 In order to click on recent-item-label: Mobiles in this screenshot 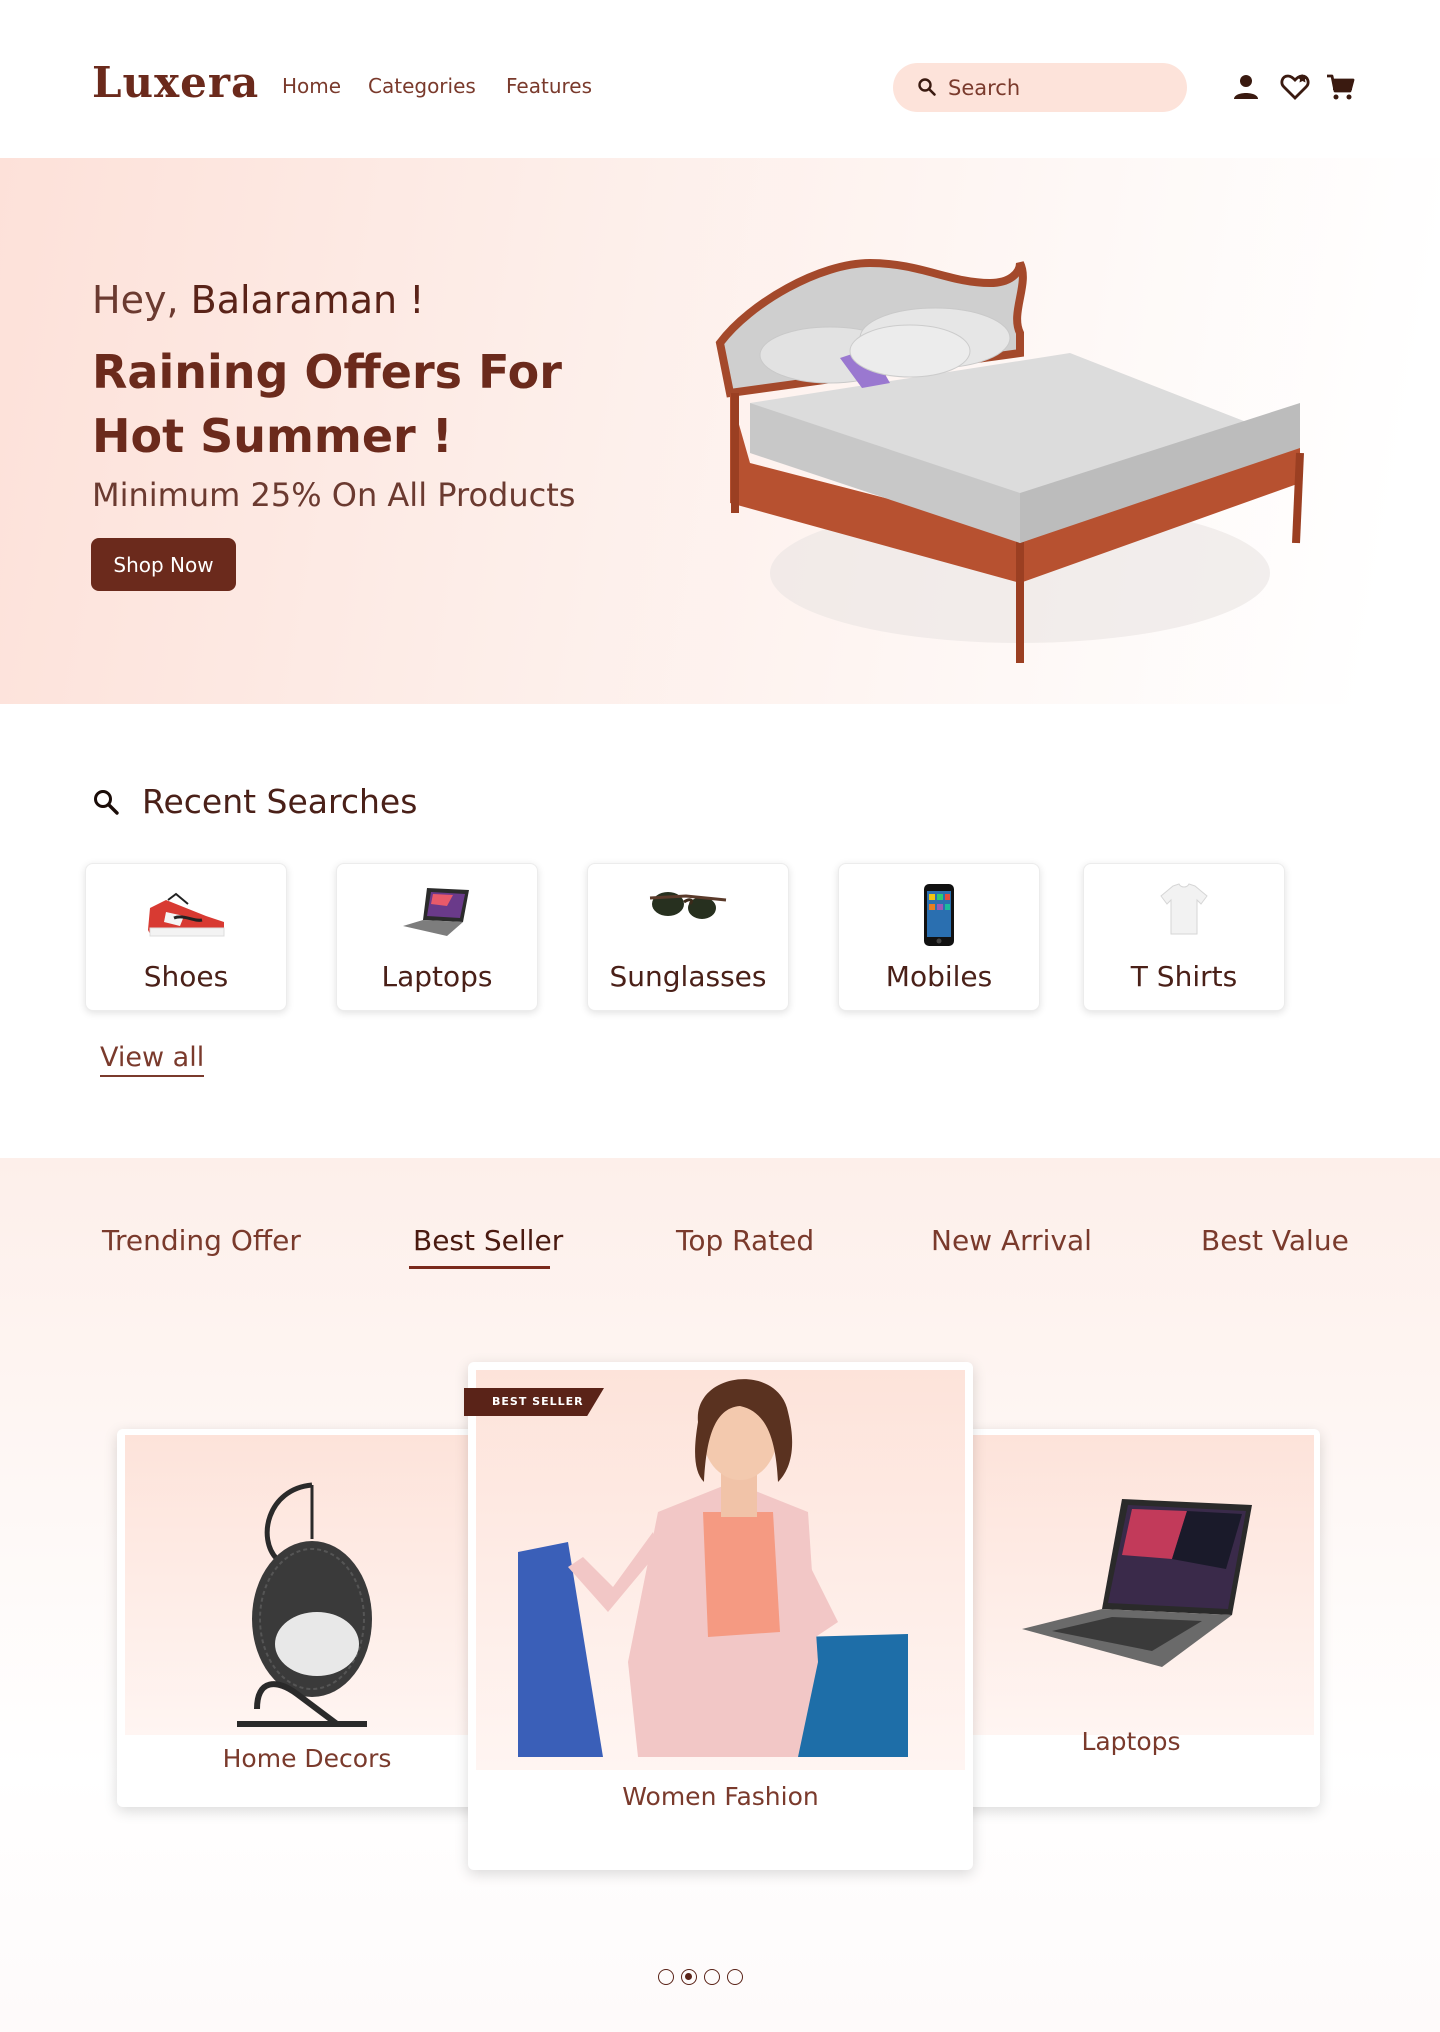, I will do `click(939, 976)`.